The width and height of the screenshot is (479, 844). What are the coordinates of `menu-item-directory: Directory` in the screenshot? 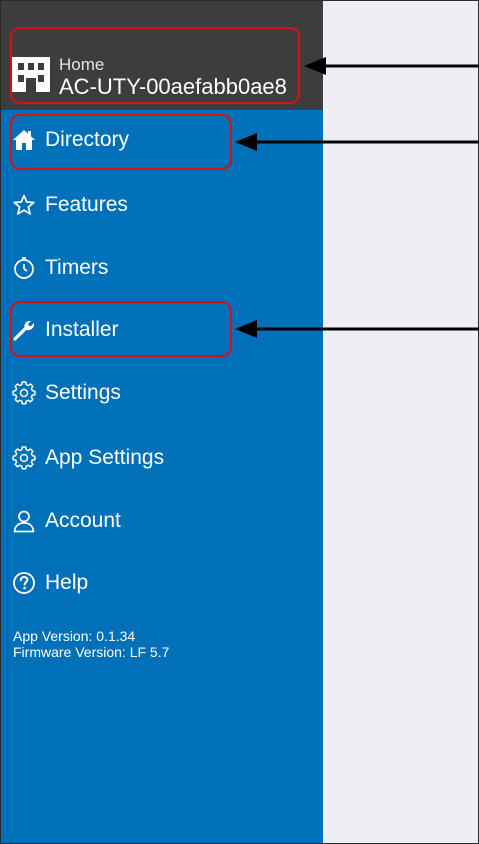 It's located at (162, 140).